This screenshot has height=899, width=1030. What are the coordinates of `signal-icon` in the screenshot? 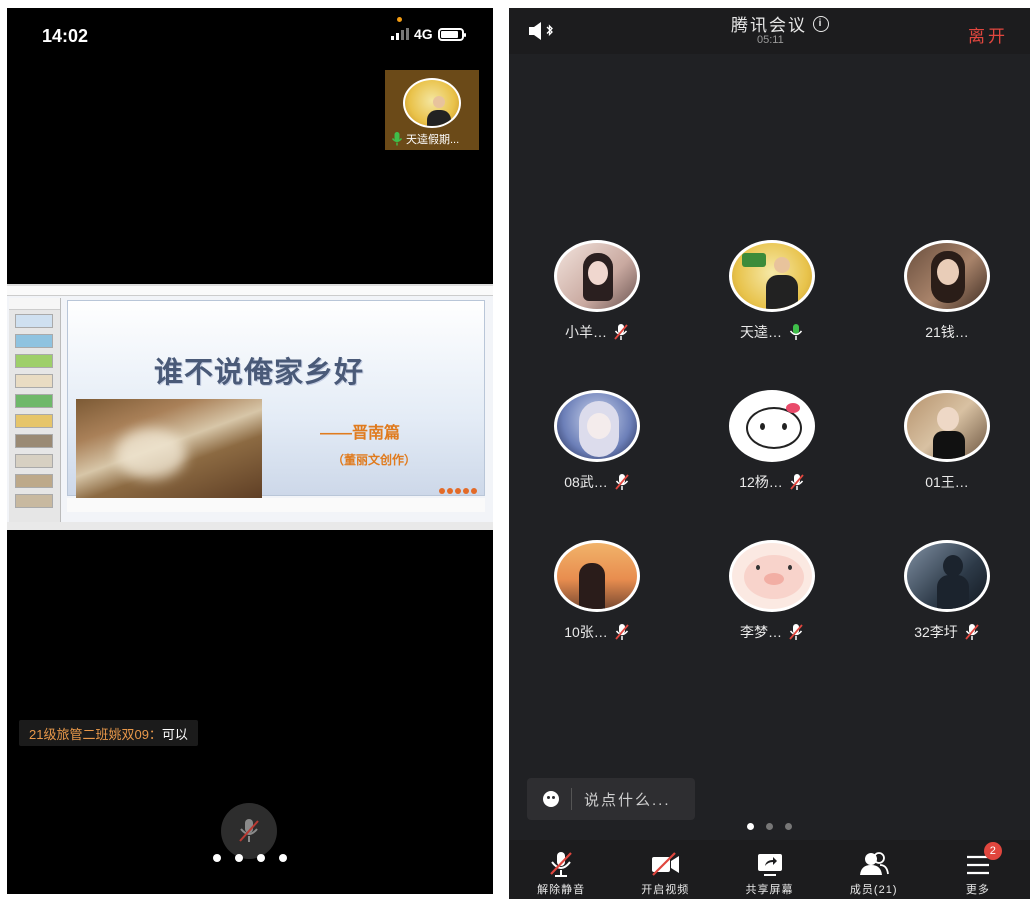 It's located at (400, 34).